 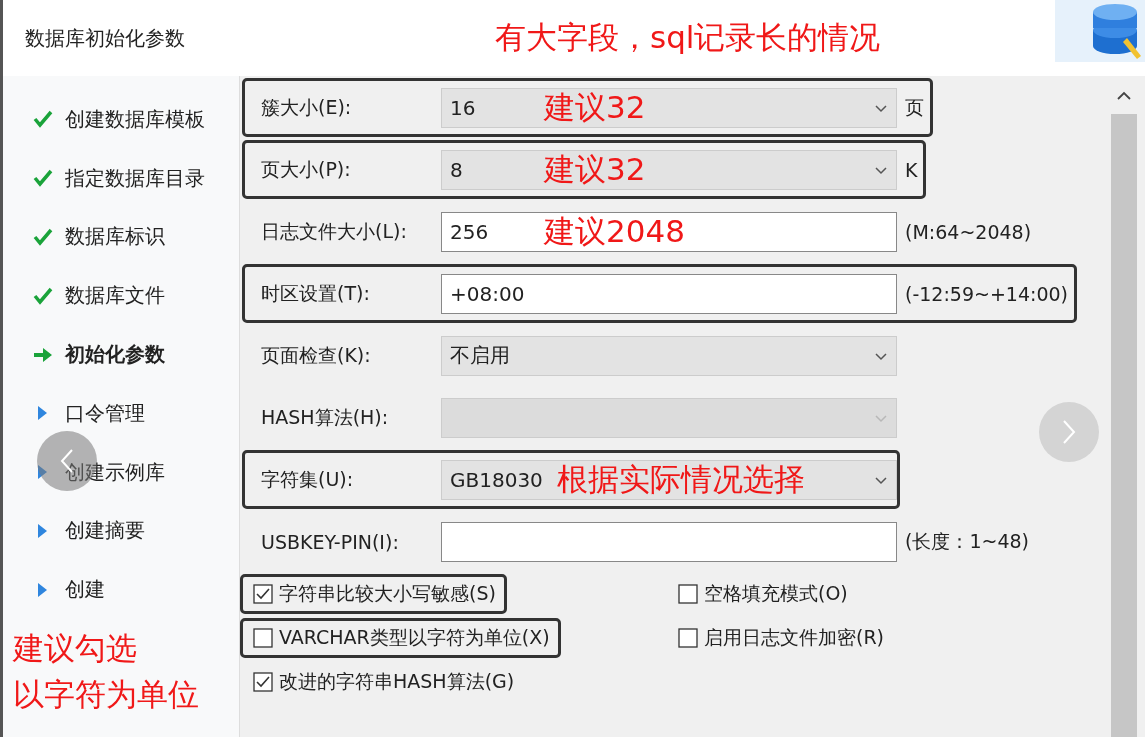 What do you see at coordinates (680, 479) in the screenshot?
I see `annotation-text: 根据实际情况选择` at bounding box center [680, 479].